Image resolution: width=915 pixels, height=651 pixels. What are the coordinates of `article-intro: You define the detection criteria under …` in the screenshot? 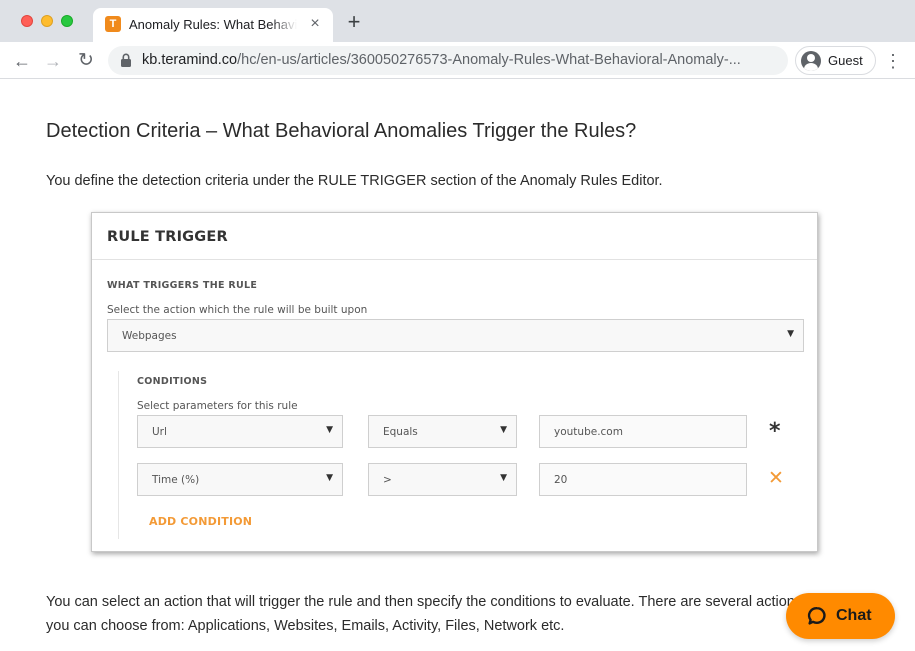 It's located at (354, 181).